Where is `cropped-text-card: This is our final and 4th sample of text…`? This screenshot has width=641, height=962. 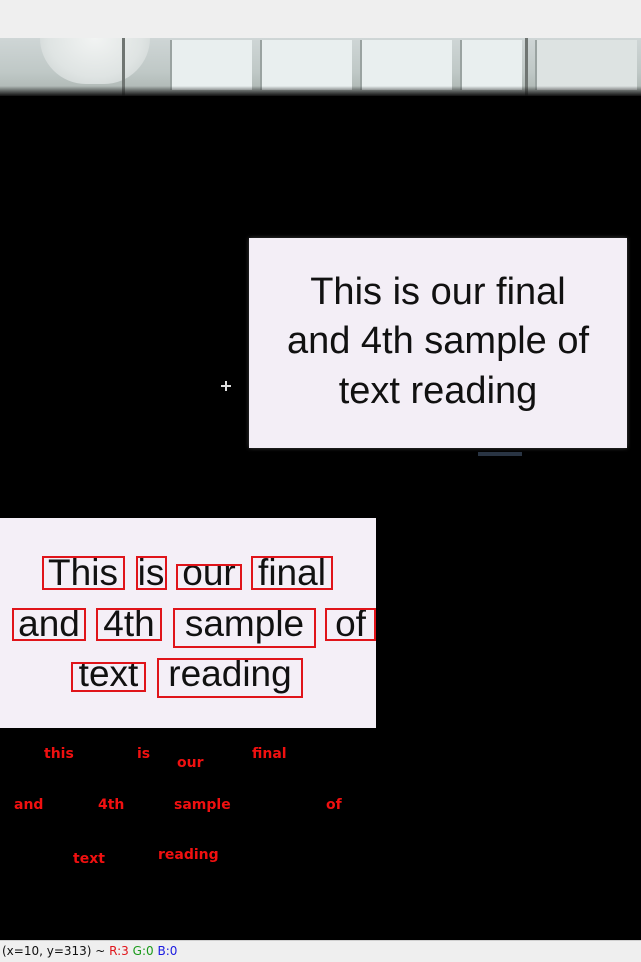 cropped-text-card: This is our final and 4th sample of text… is located at coordinates (188, 623).